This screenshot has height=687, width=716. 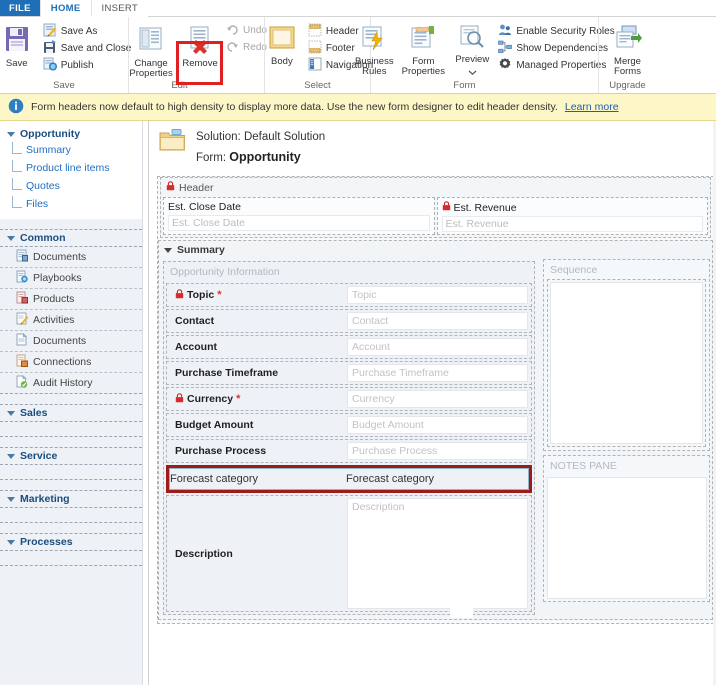 What do you see at coordinates (437, 451) in the screenshot?
I see `form-row-purchase-process-input: Purchase Process` at bounding box center [437, 451].